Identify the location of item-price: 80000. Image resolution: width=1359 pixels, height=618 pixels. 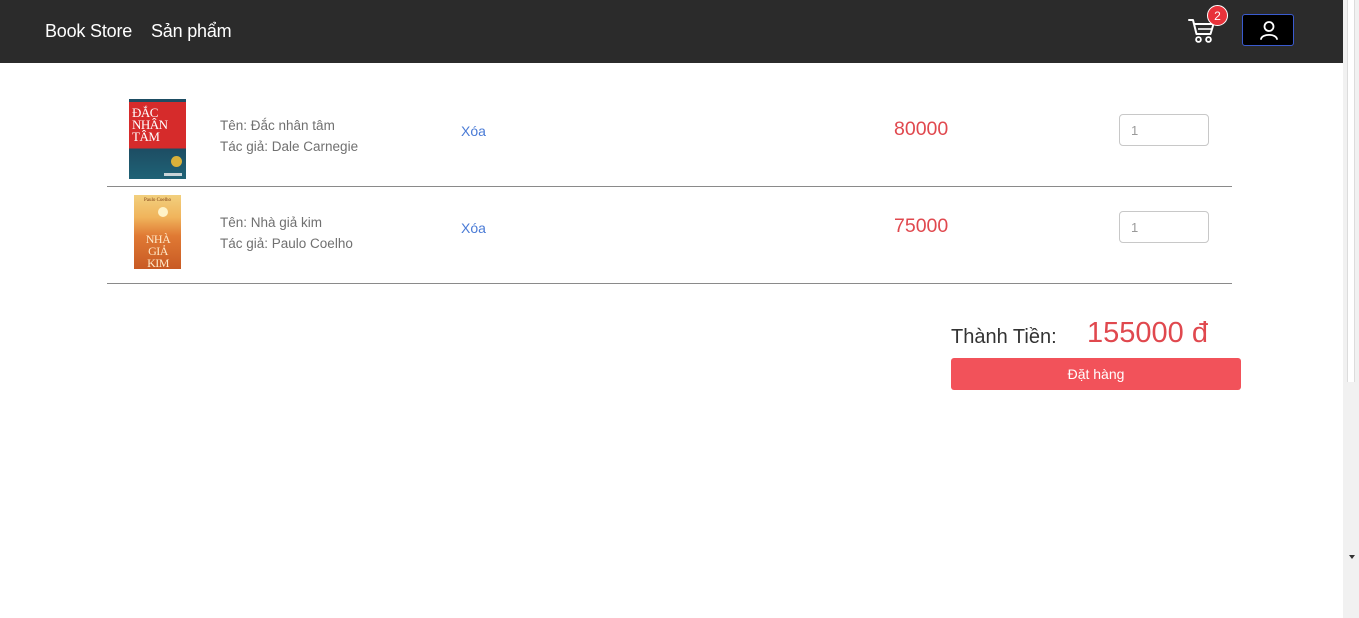
(921, 129).